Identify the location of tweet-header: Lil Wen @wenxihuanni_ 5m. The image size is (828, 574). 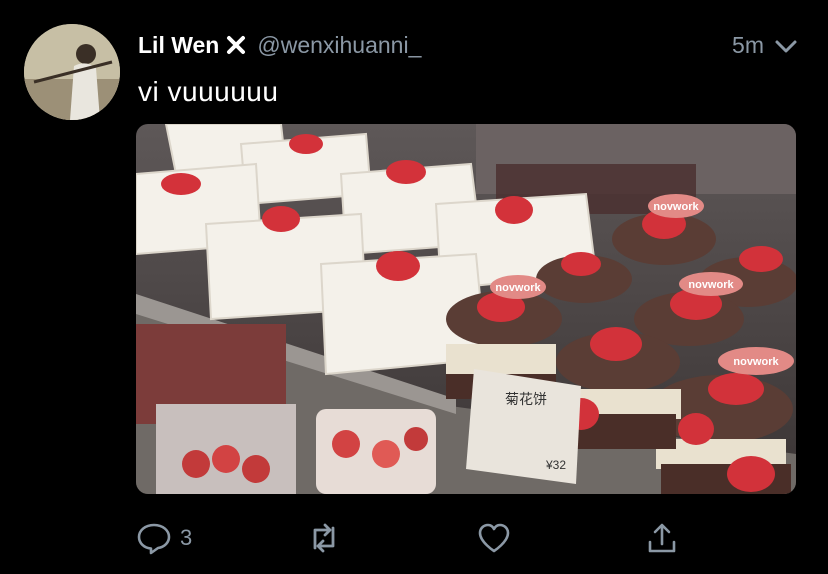
(468, 45).